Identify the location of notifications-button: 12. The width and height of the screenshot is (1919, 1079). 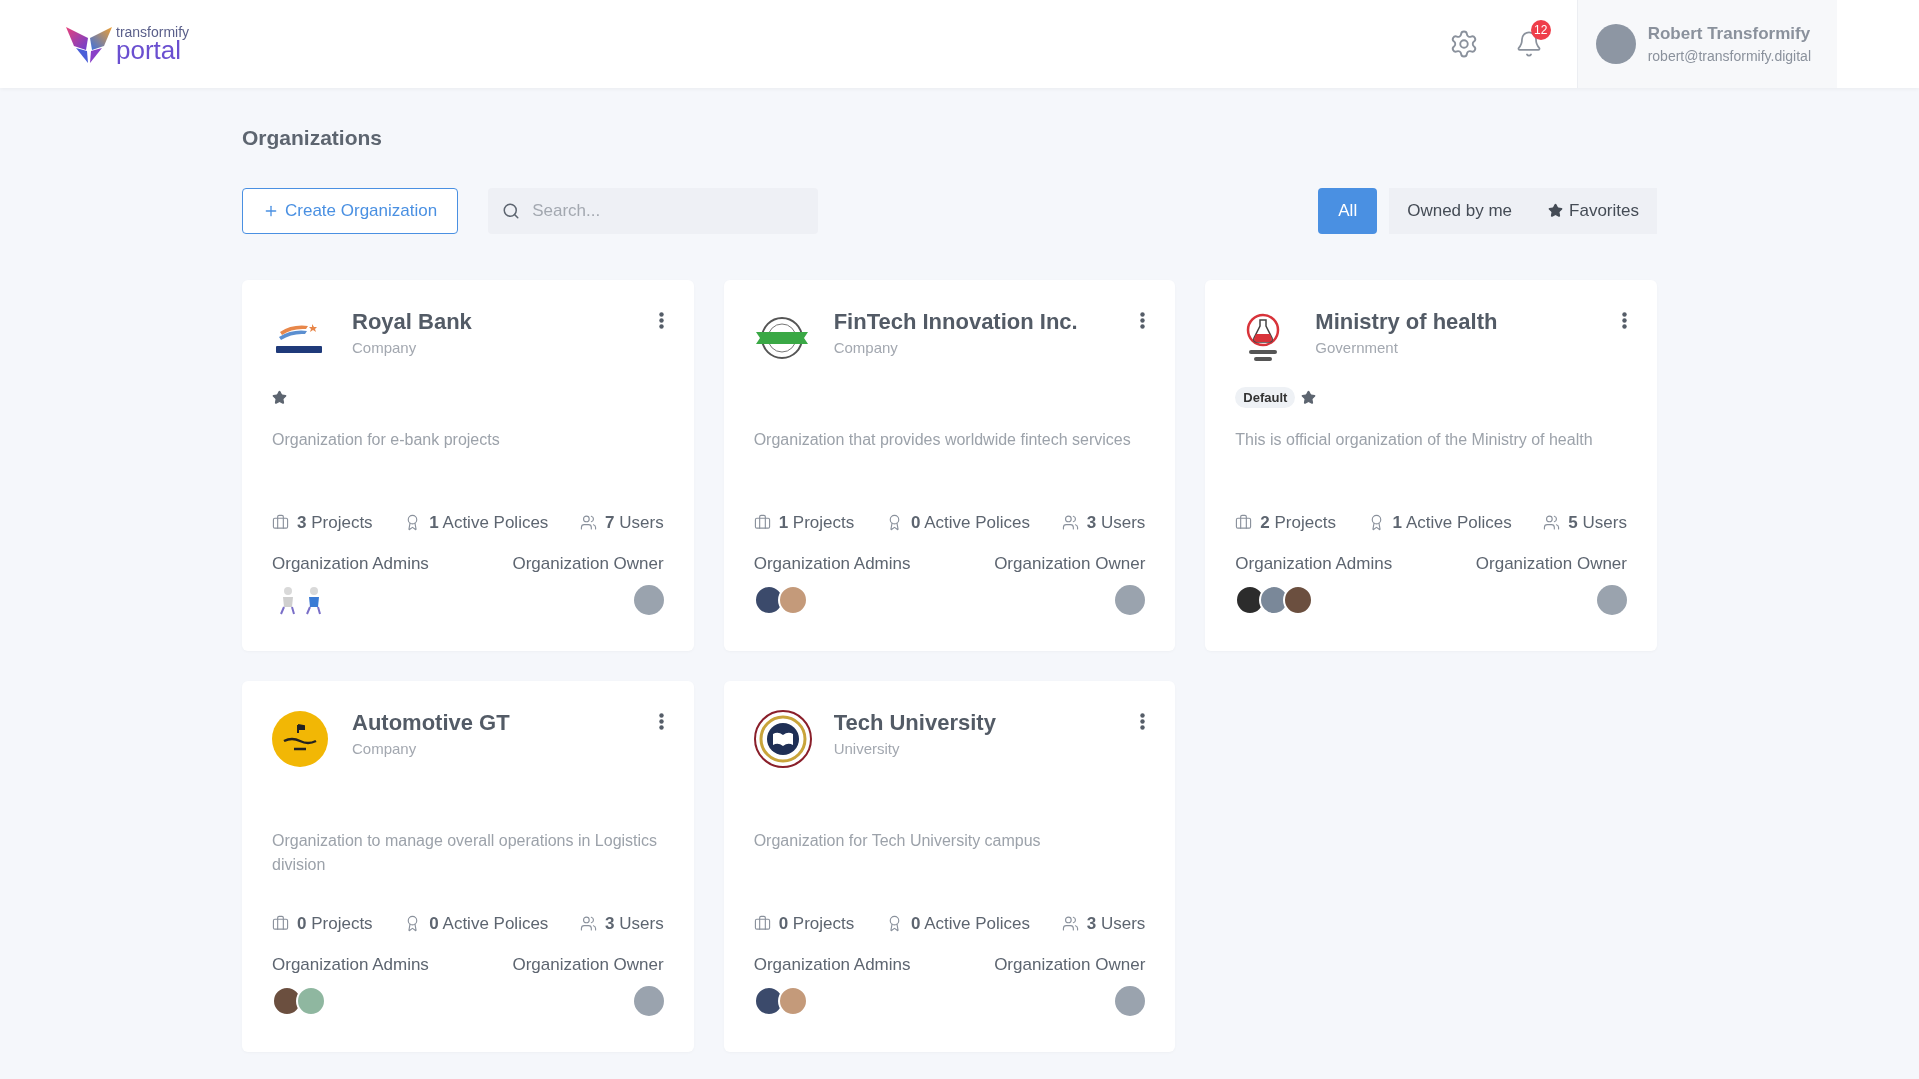
(1532, 39).